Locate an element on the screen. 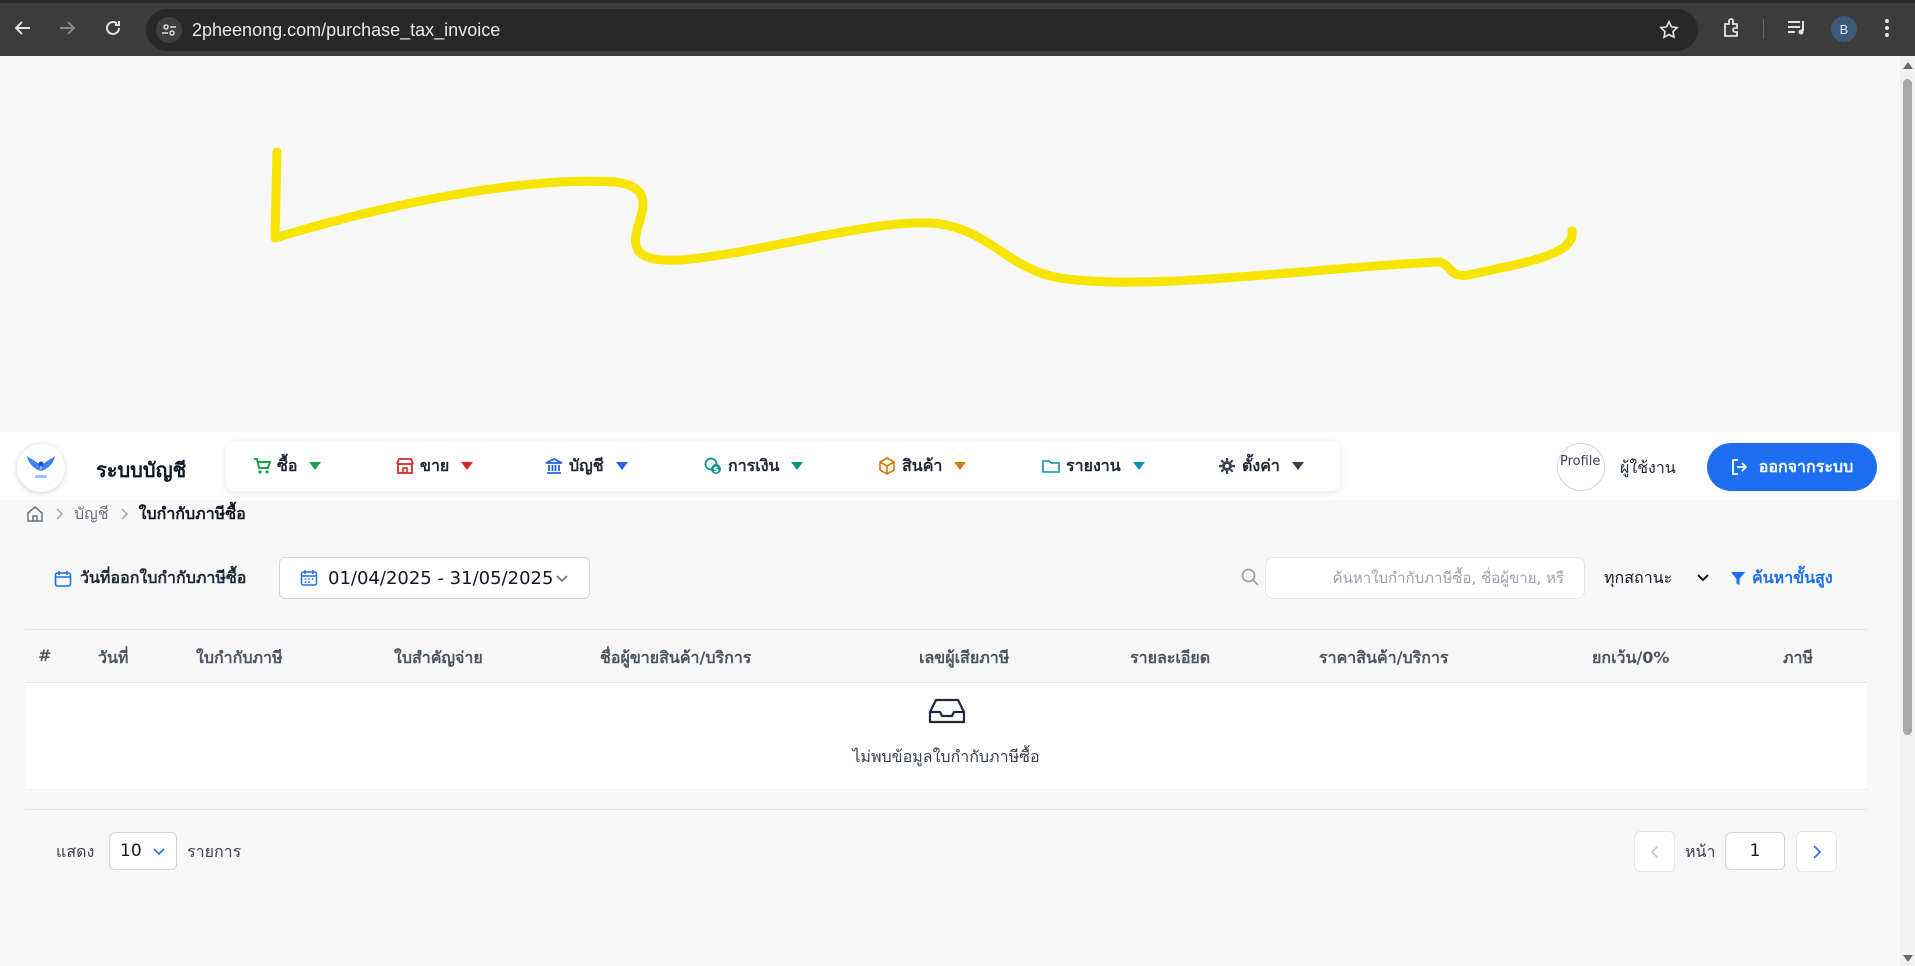 This screenshot has width=1915, height=966. brand-title: ระบบบัญชี is located at coordinates (141, 470).